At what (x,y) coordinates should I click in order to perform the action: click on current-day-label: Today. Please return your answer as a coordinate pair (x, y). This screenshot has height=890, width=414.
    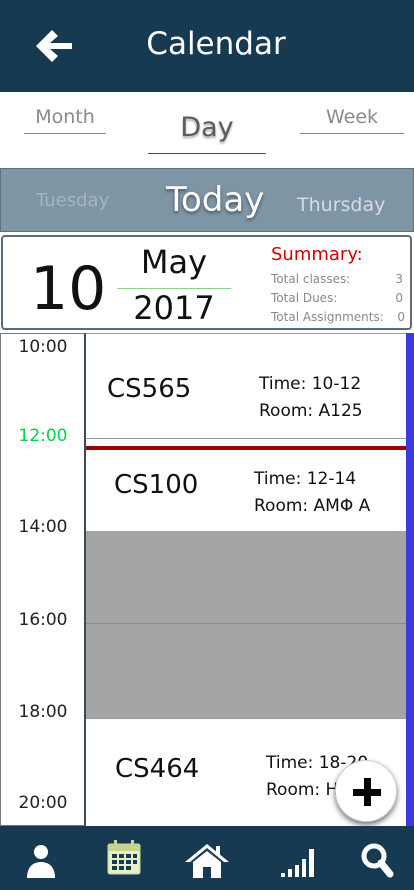
    Looking at the image, I should click on (215, 200).